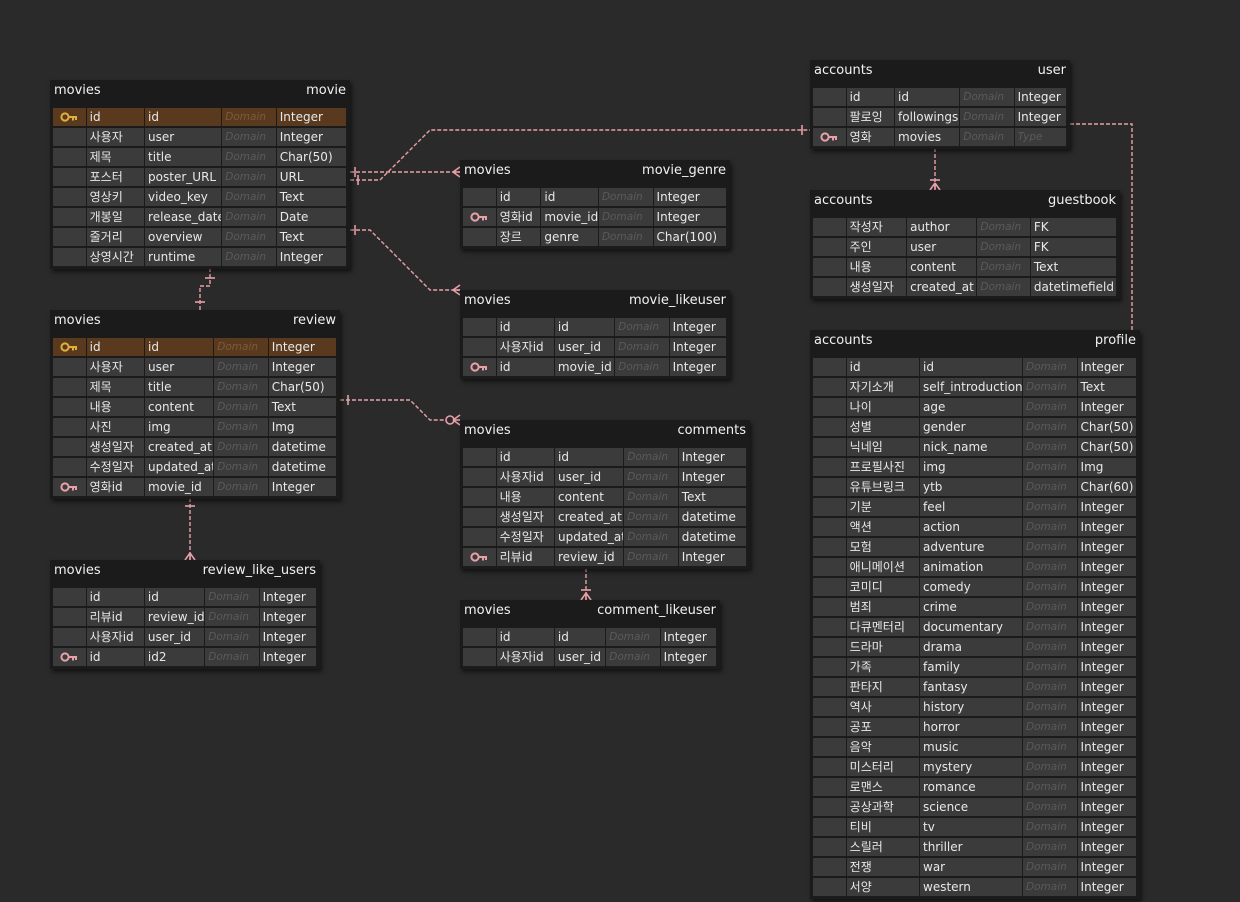  What do you see at coordinates (975, 387) in the screenshot?
I see `column-row: 자기소개 self_introduction Domain Text` at bounding box center [975, 387].